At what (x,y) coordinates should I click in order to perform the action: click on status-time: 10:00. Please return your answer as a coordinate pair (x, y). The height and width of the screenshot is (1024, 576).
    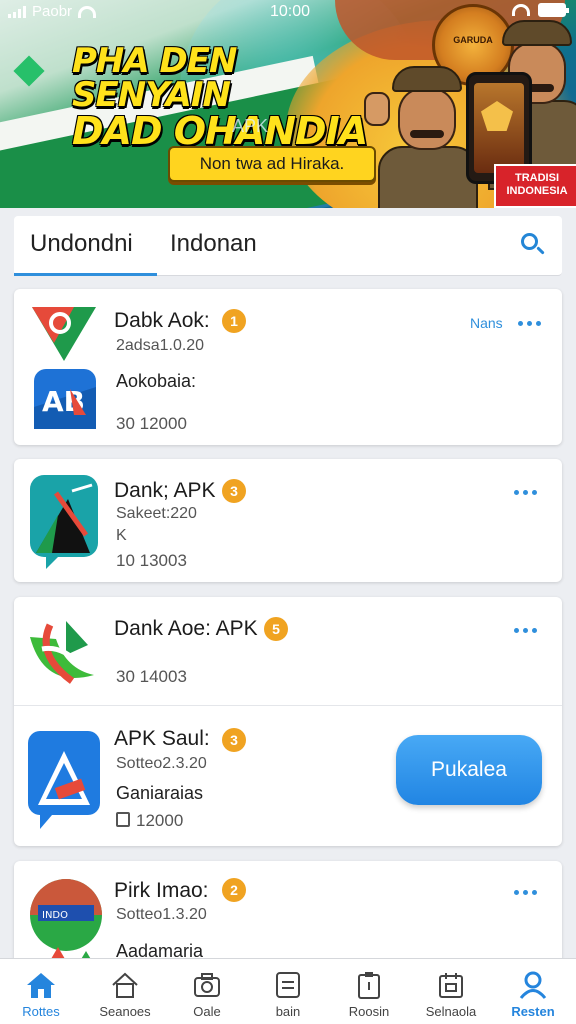
    Looking at the image, I should click on (290, 11).